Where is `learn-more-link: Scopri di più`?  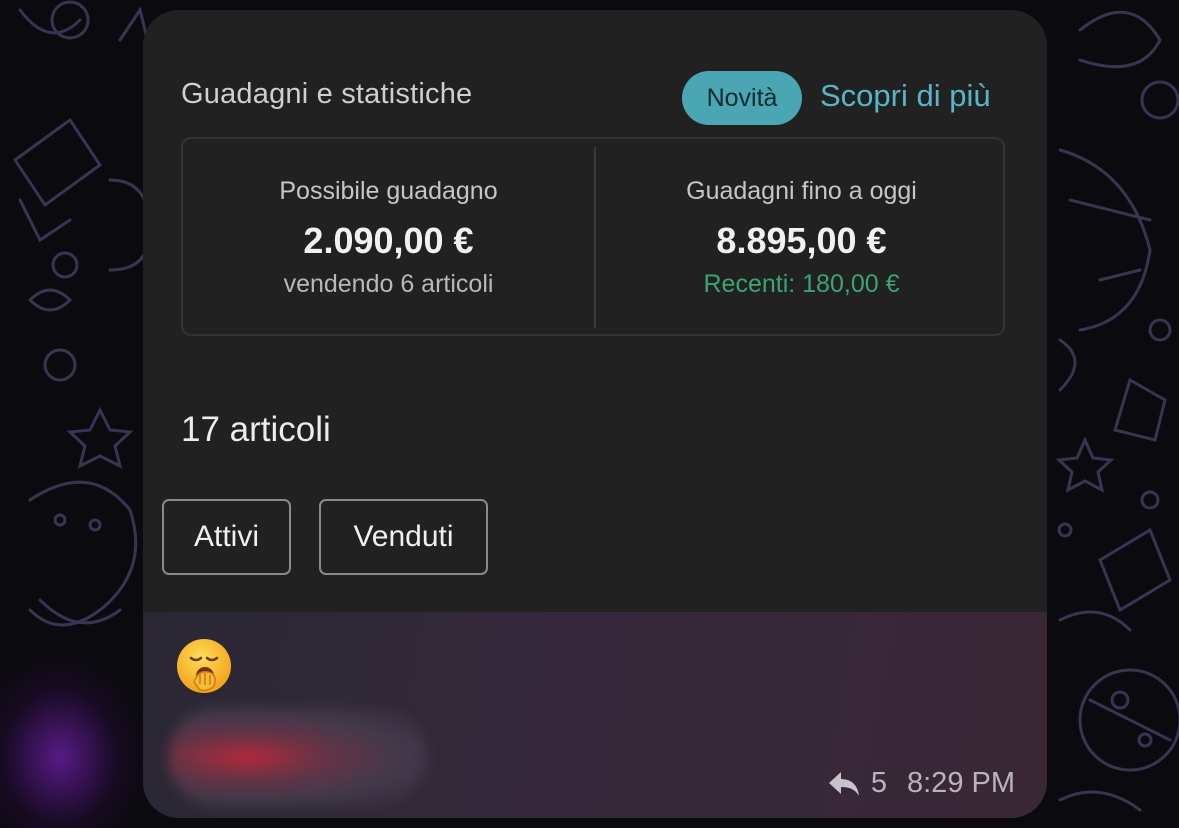
learn-more-link: Scopri di più is located at coordinates (905, 96).